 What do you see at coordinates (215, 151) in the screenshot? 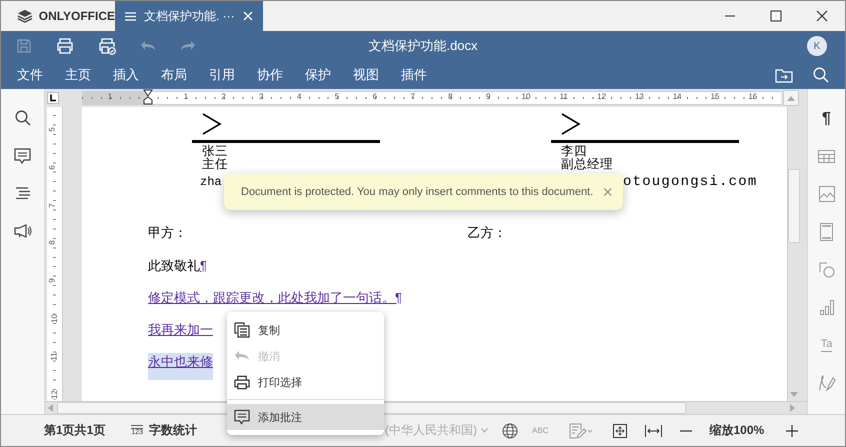
I see `signer-name: 张三` at bounding box center [215, 151].